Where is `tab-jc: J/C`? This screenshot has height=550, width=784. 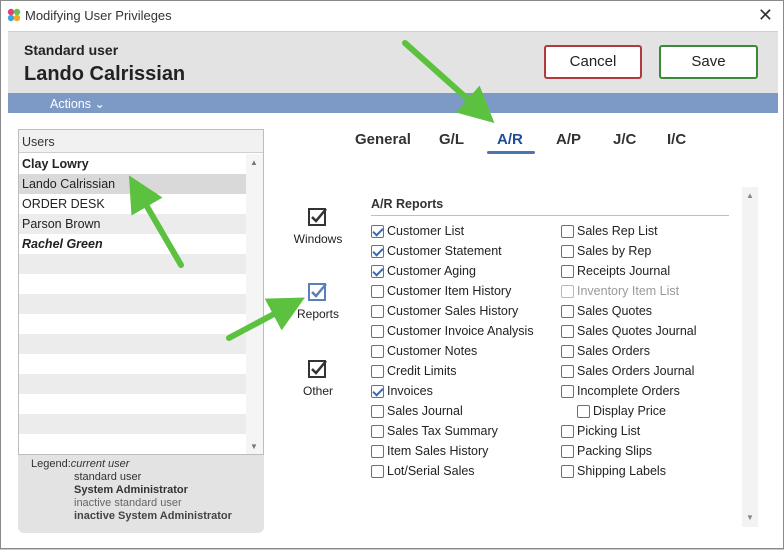
tab-jc: J/C is located at coordinates (624, 139).